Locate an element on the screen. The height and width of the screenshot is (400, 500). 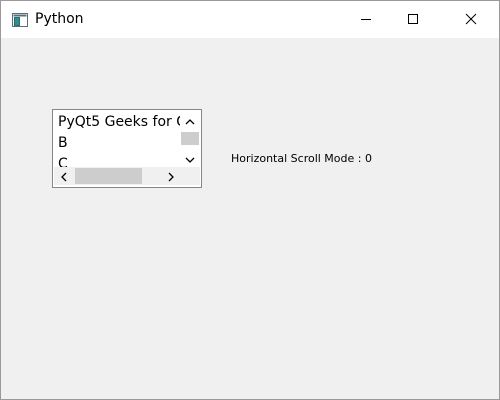
horizontal-scroll-thumb is located at coordinates (108, 176).